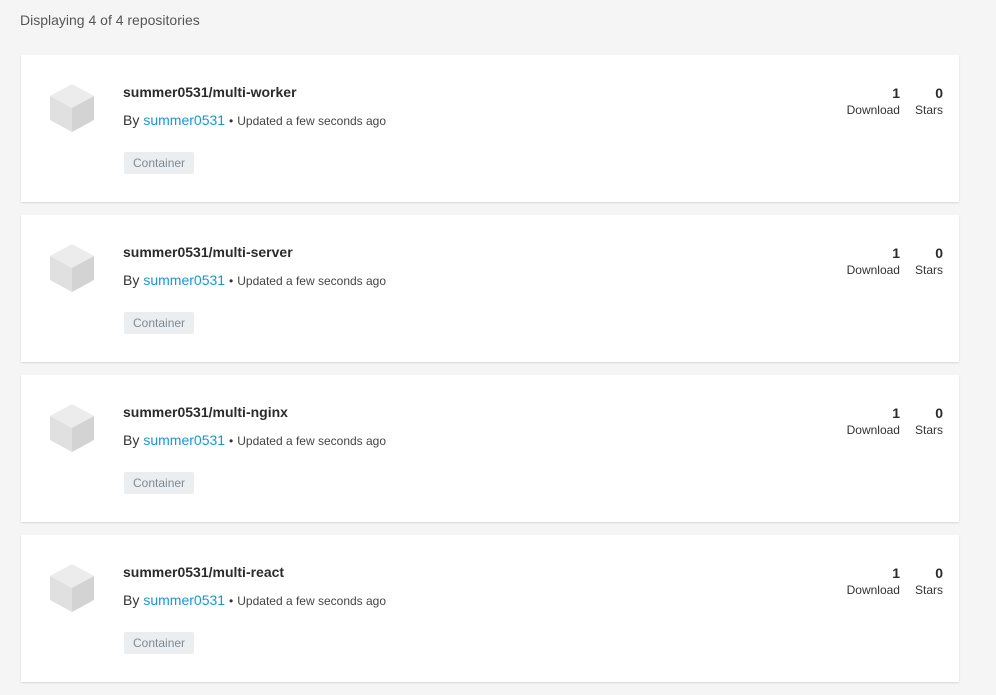  Describe the element at coordinates (208, 252) in the screenshot. I see `repository-name-link: summer0531/multi-server` at that location.